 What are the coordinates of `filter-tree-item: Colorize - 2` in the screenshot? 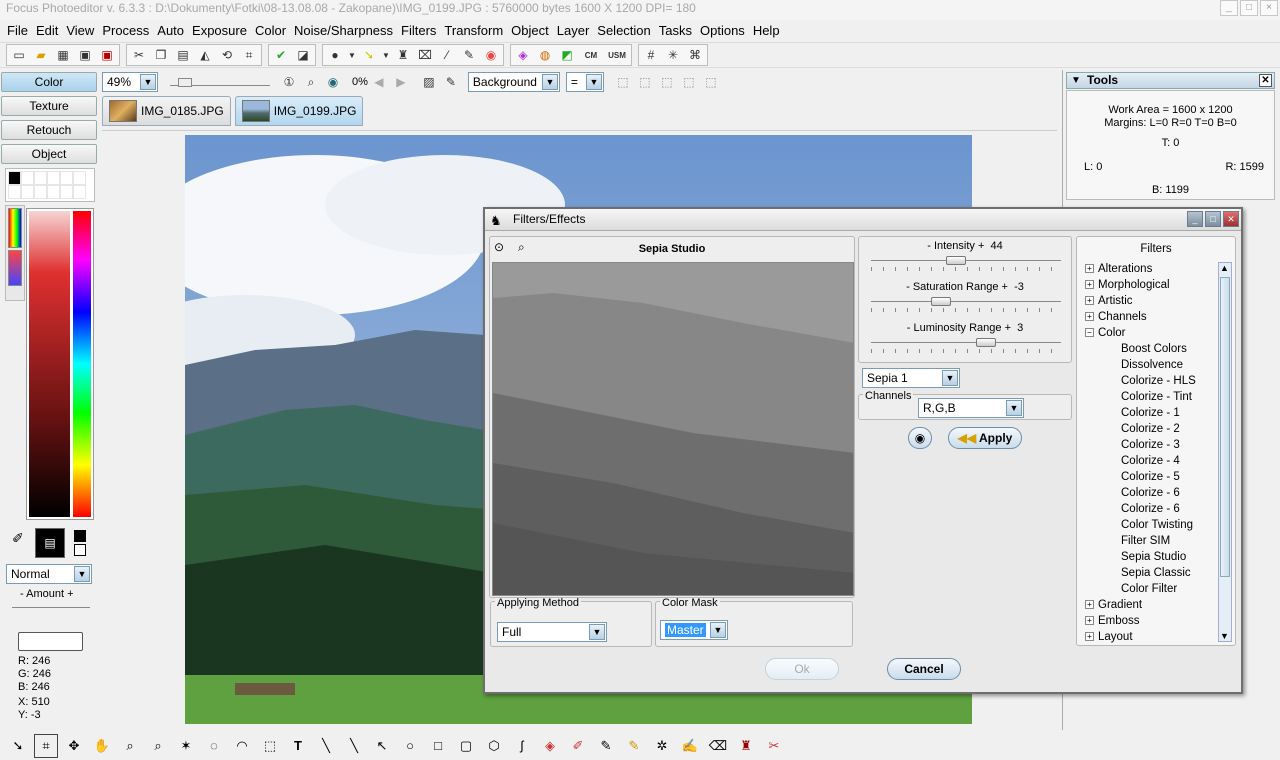 It's located at (1150, 429).